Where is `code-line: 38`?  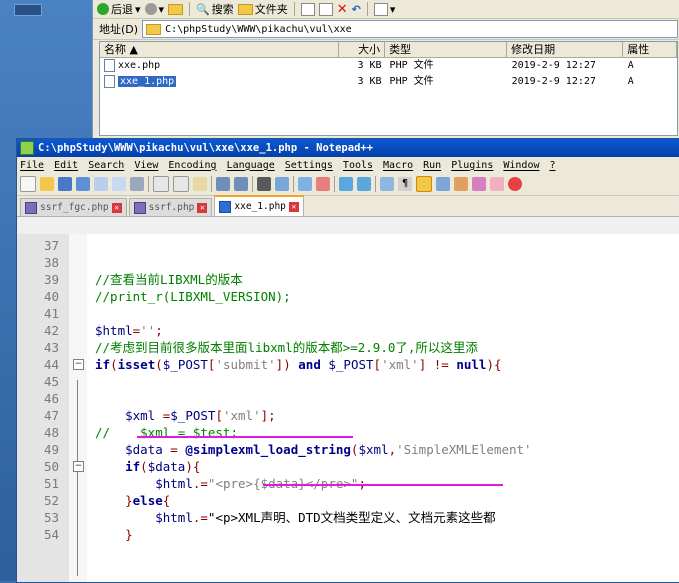 code-line: 38 is located at coordinates (348, 262).